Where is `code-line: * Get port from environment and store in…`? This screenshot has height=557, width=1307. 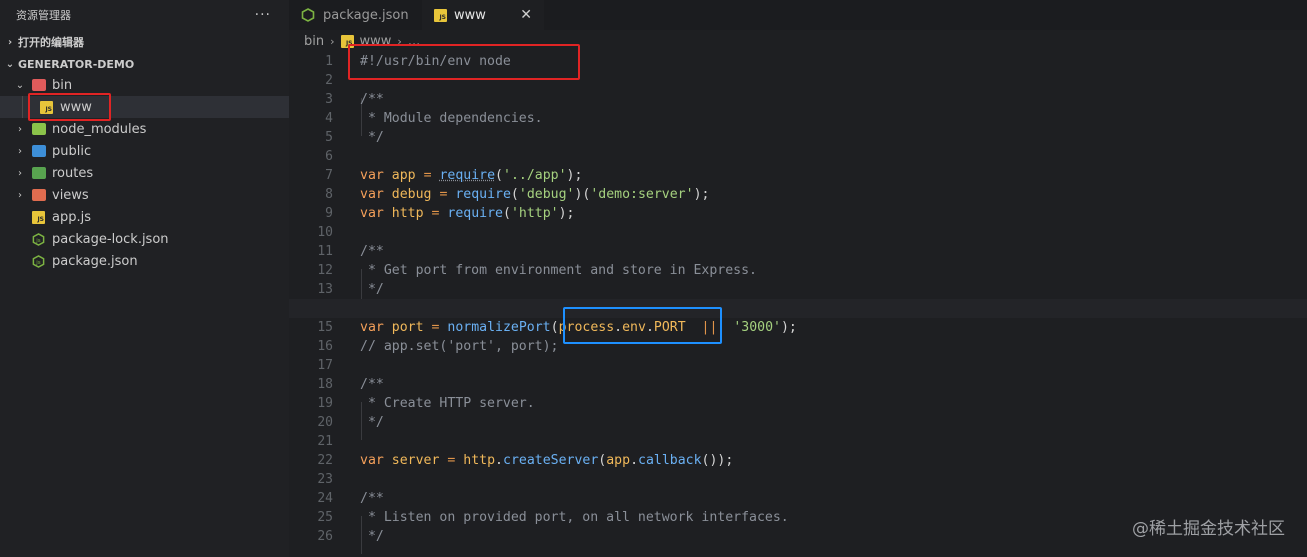 code-line: * Get port from environment and store in… is located at coordinates (798, 270).